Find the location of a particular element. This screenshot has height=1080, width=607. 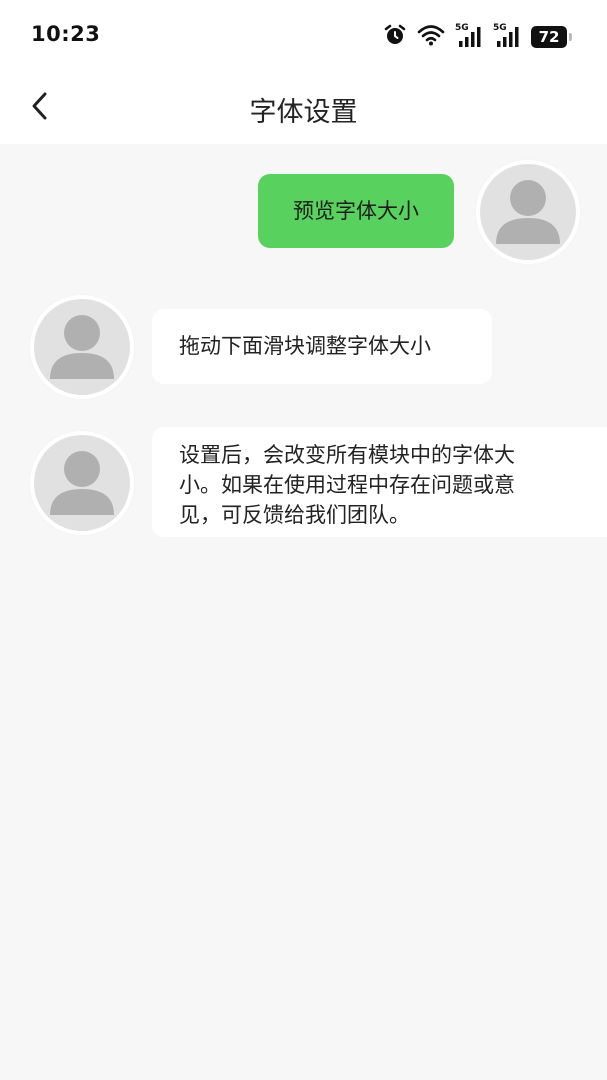

battery-level: 72 is located at coordinates (549, 37).